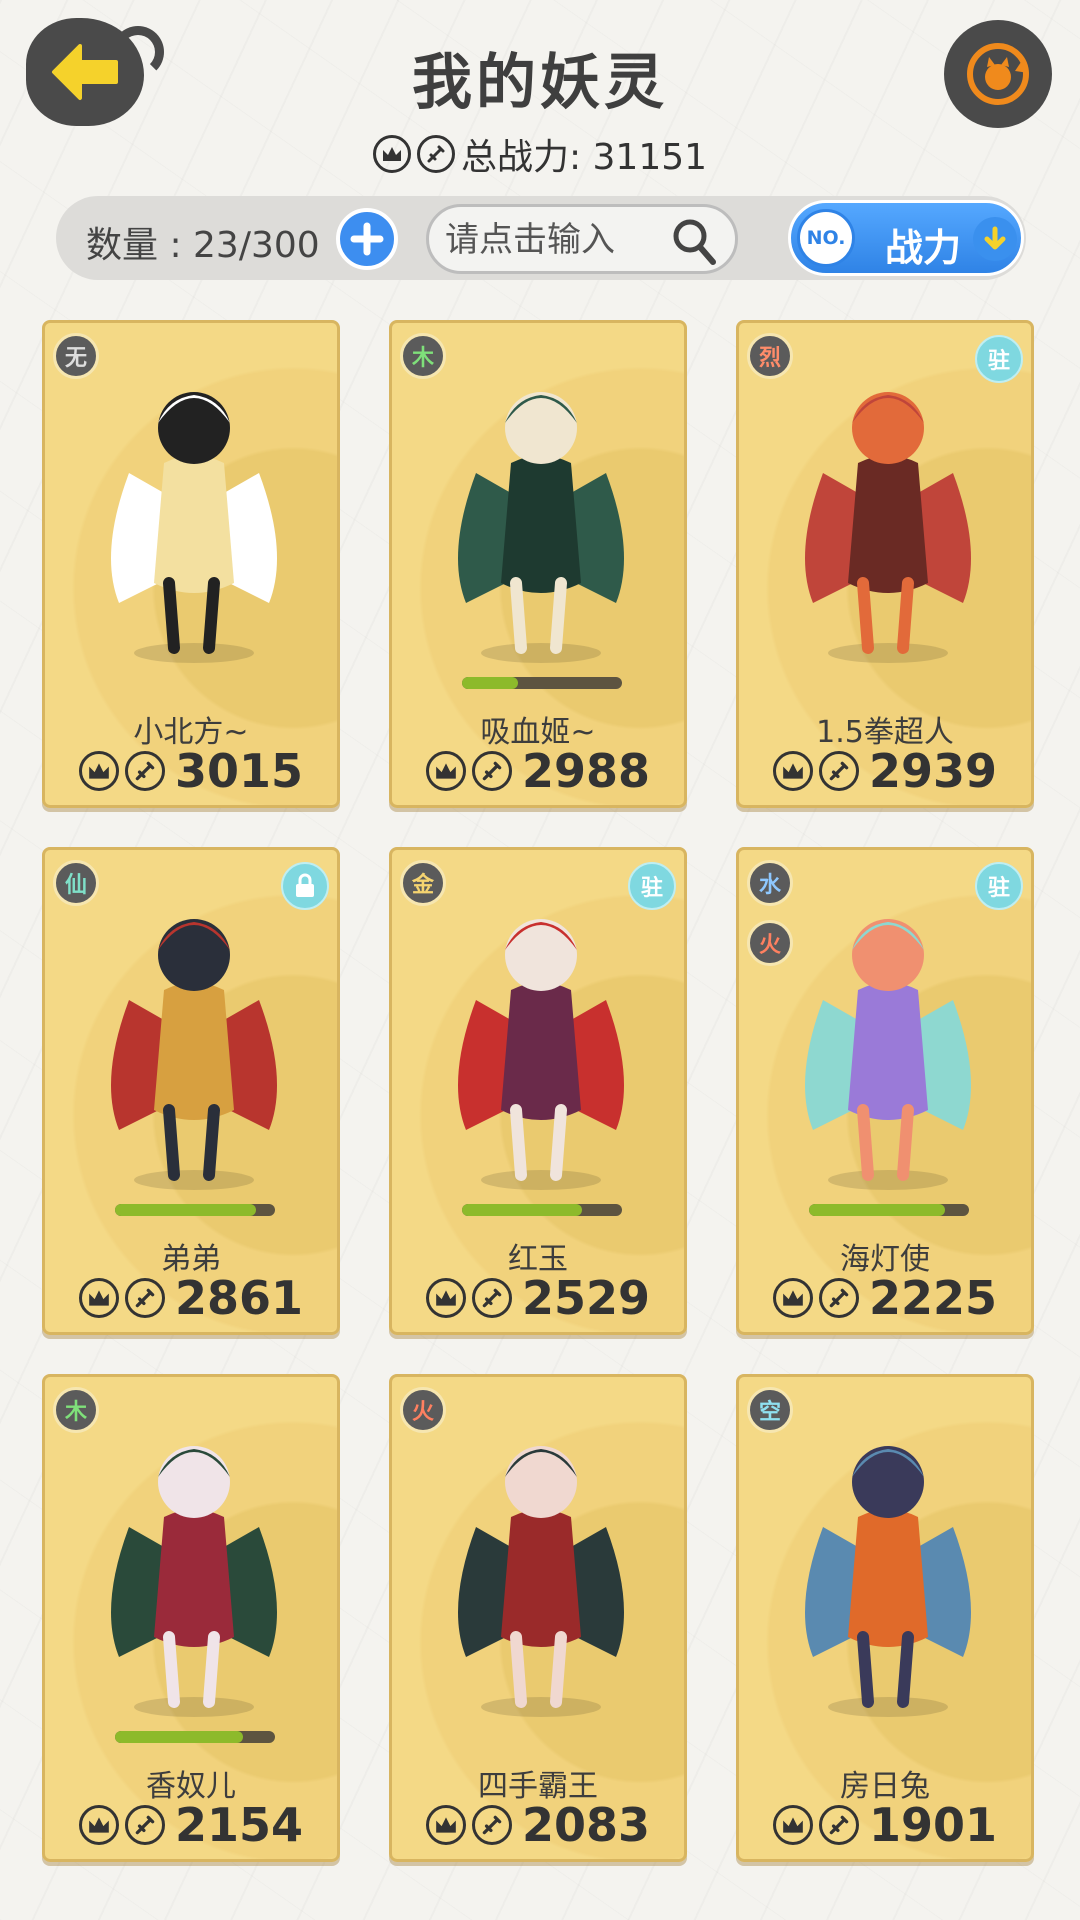  What do you see at coordinates (923, 248) in the screenshot?
I see `sort-label: 战力` at bounding box center [923, 248].